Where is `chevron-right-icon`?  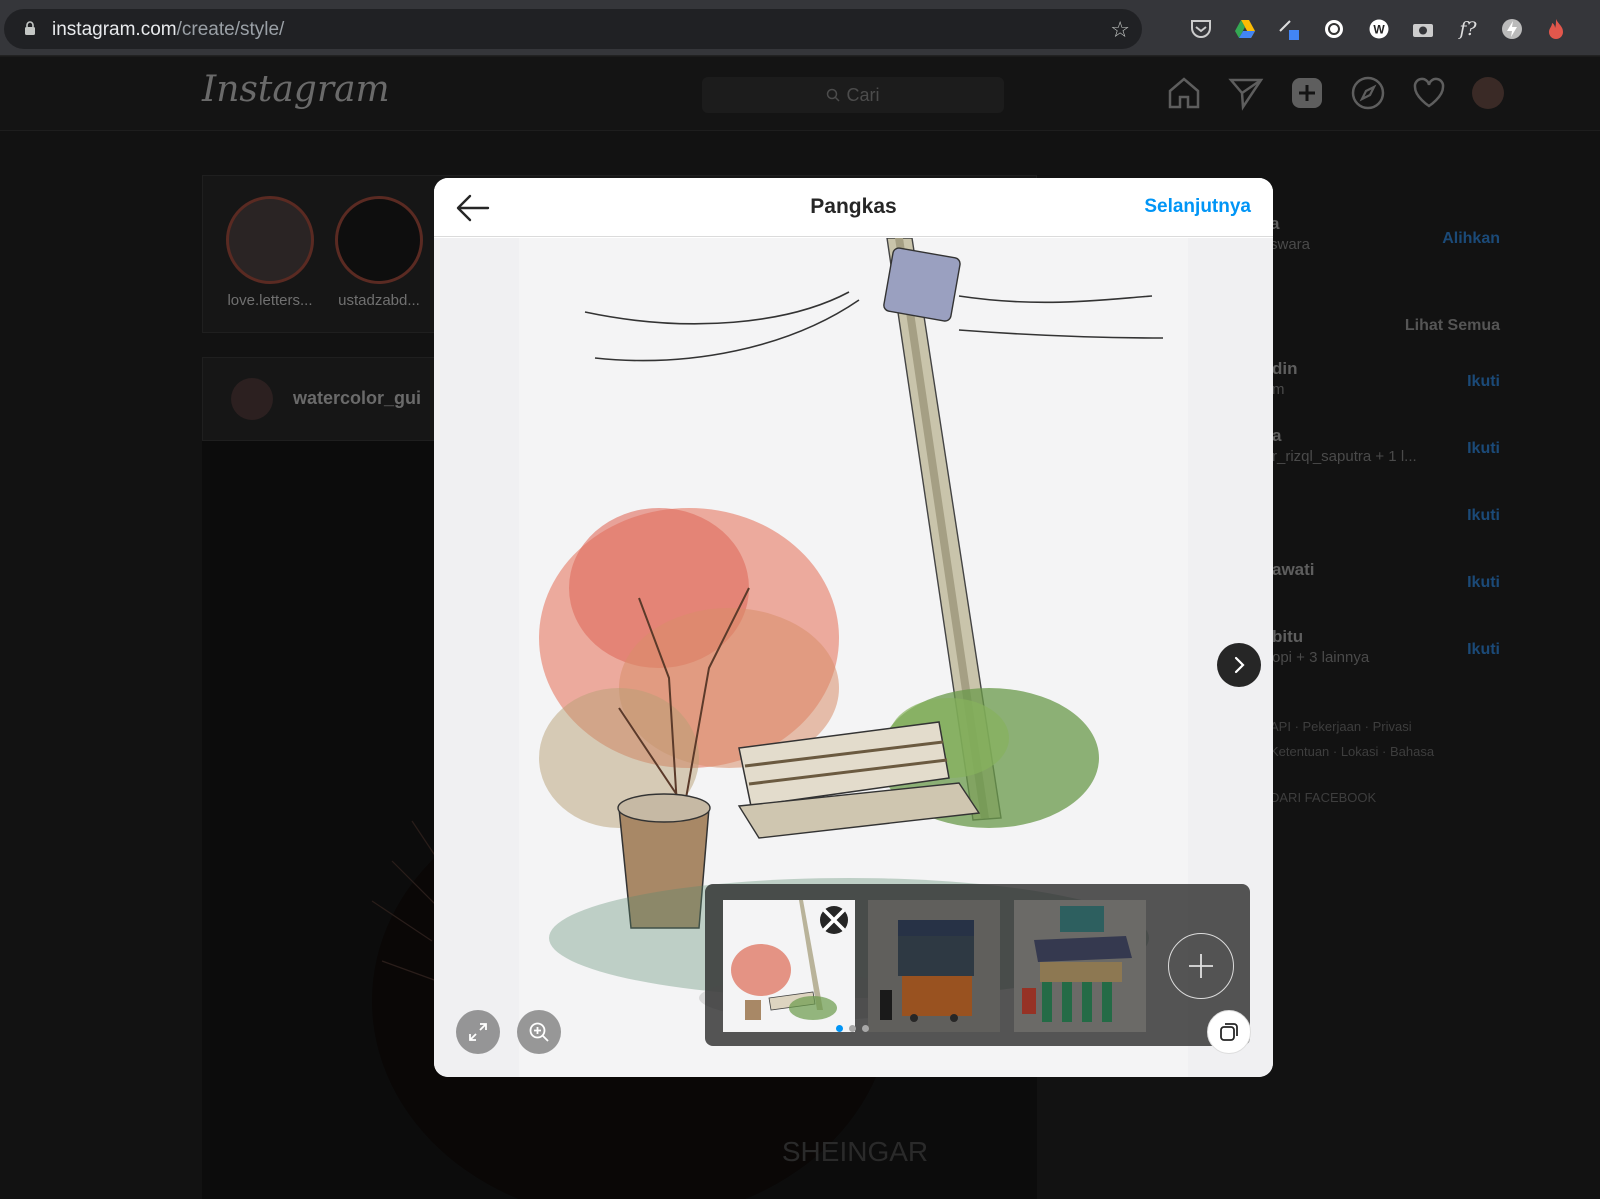
chevron-right-icon is located at coordinates (1239, 665).